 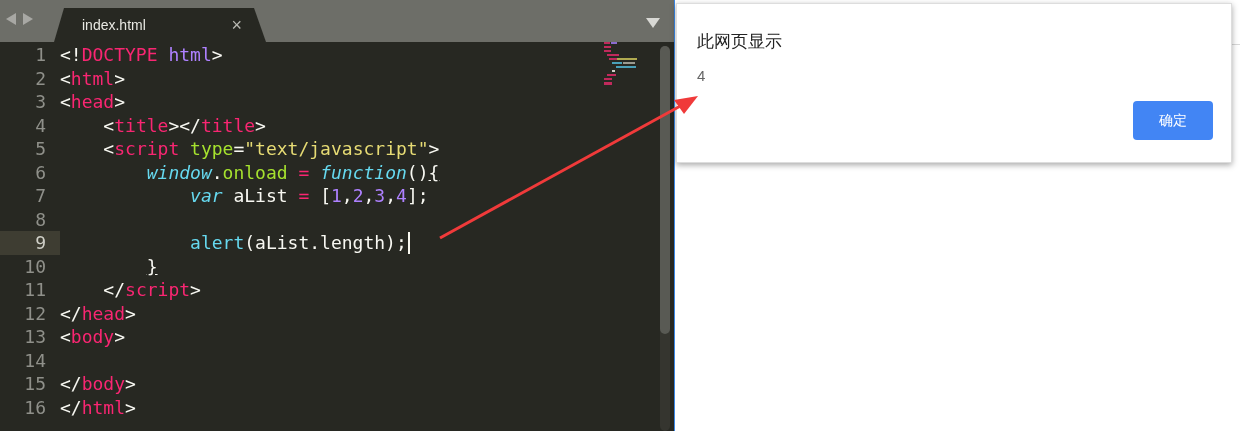 I want to click on line-number: 6, so click(x=40, y=172).